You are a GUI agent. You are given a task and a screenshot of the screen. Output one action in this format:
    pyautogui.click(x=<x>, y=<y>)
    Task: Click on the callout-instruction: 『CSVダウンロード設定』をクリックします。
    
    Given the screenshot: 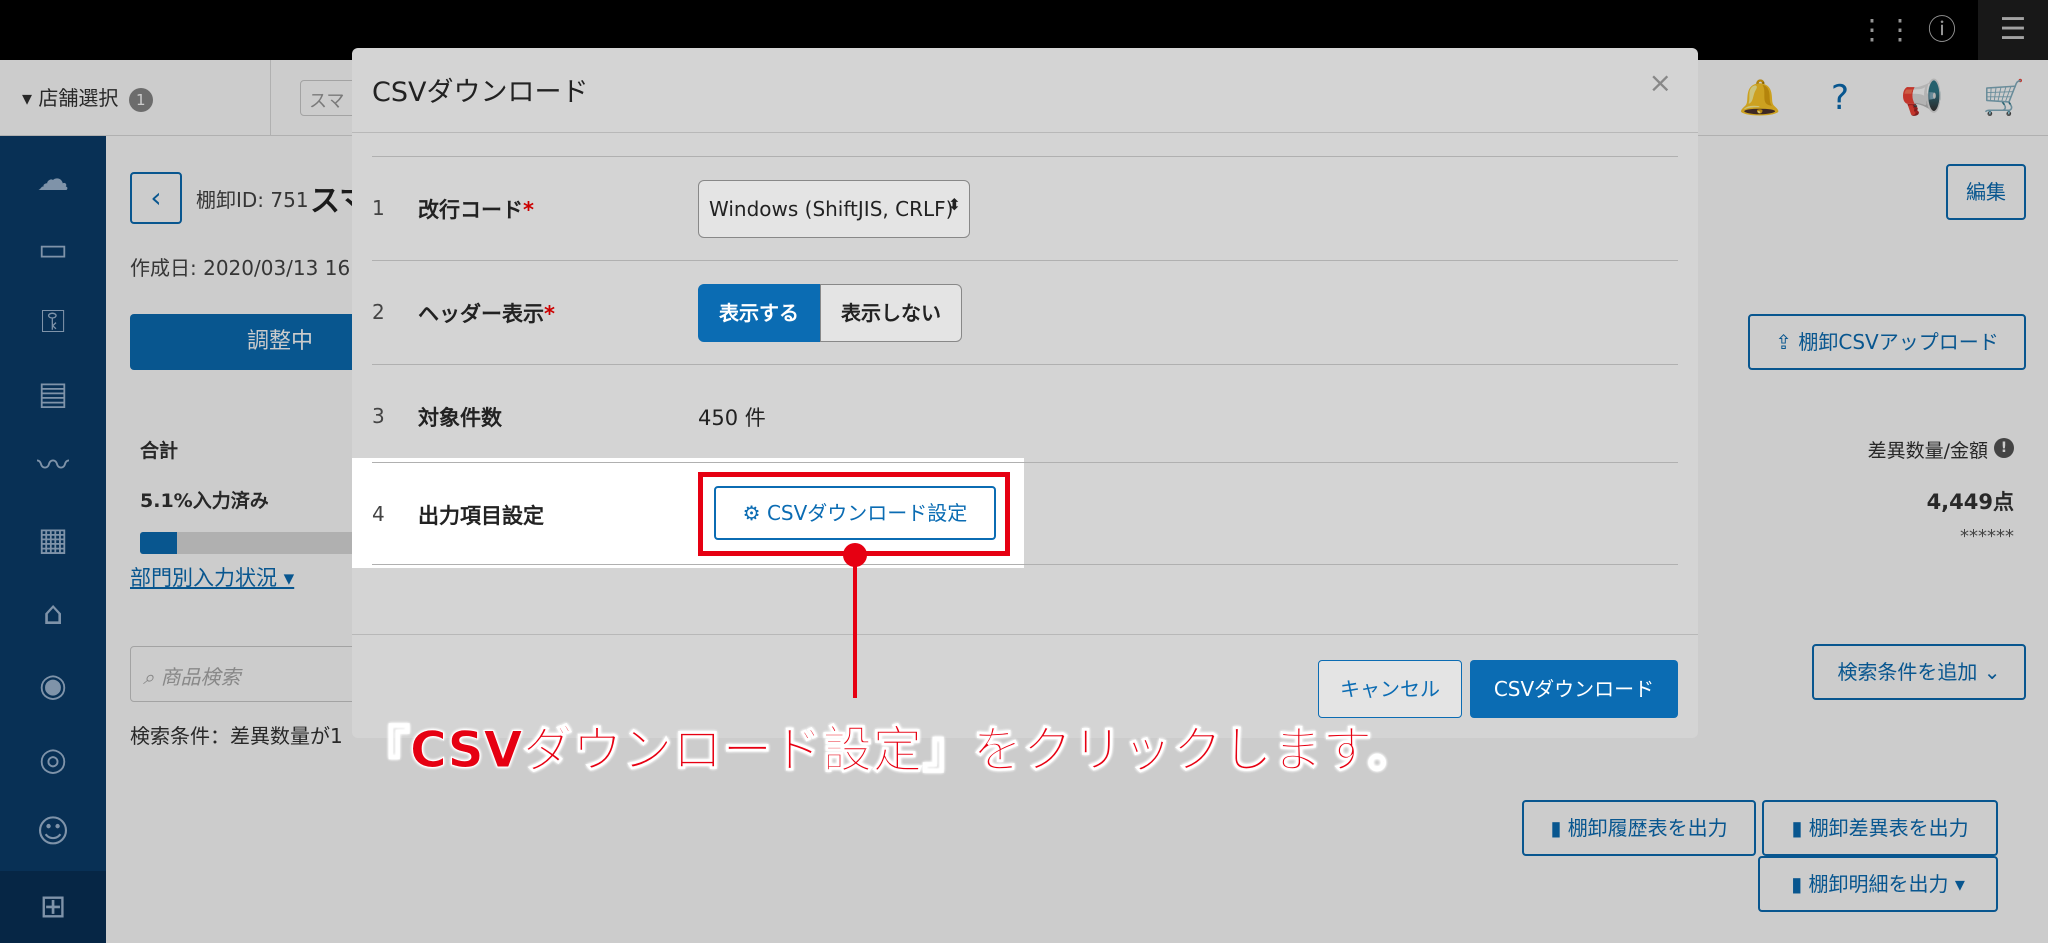 What is the action you would take?
    pyautogui.click(x=888, y=750)
    